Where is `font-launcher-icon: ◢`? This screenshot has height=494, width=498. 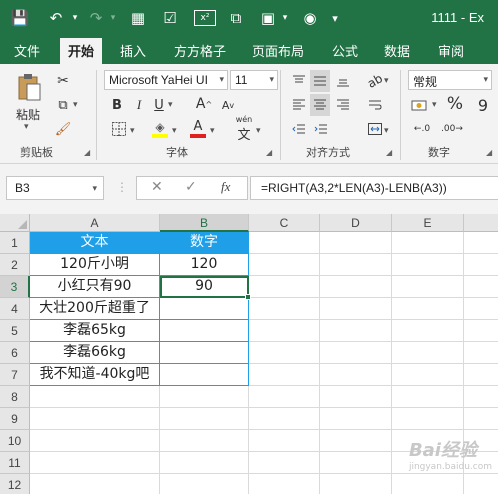 font-launcher-icon: ◢ is located at coordinates (269, 152).